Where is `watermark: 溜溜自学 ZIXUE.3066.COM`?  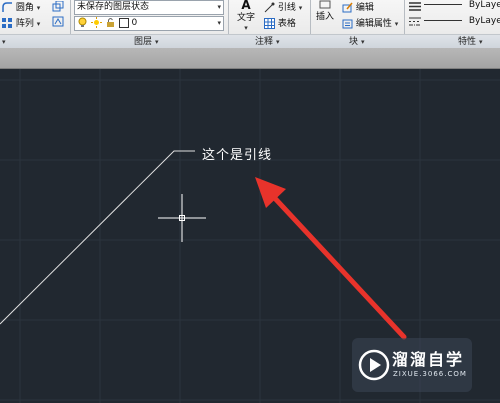
watermark: 溜溜自学 ZIXUE.3066.COM is located at coordinates (412, 365).